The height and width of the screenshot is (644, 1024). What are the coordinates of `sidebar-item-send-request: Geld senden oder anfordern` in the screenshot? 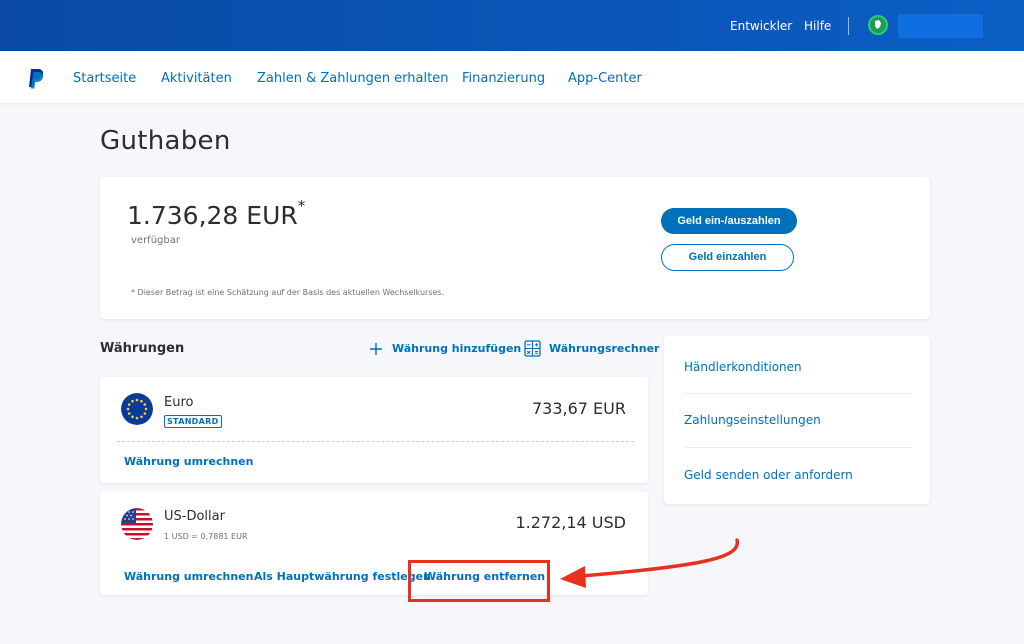 It's located at (768, 475).